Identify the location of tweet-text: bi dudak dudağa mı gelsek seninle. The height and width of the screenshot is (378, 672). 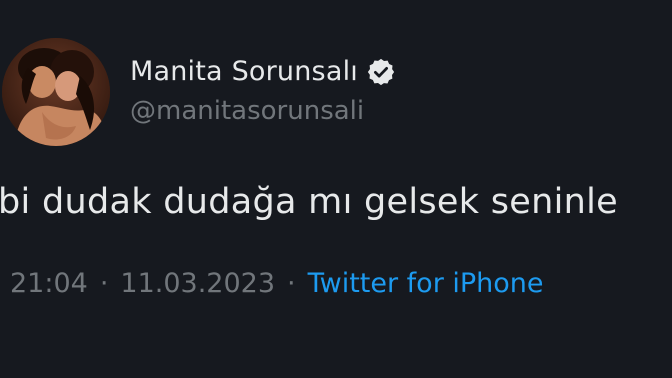
(309, 202).